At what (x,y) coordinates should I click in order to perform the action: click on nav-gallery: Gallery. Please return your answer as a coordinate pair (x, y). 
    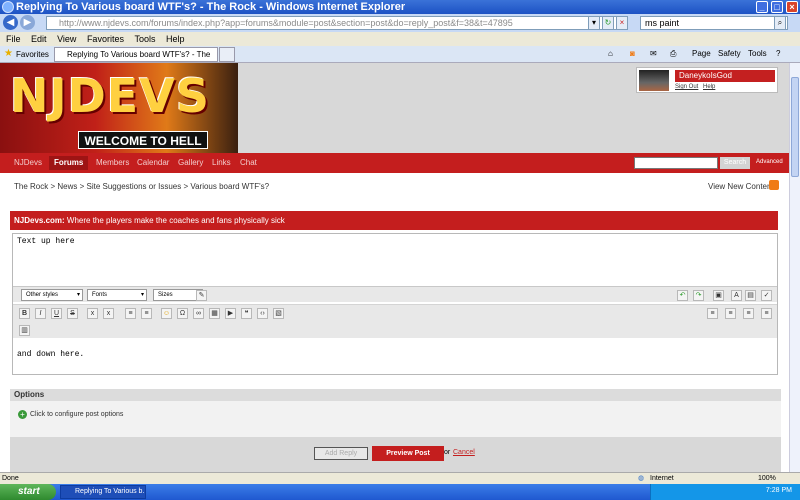
    Looking at the image, I should click on (190, 163).